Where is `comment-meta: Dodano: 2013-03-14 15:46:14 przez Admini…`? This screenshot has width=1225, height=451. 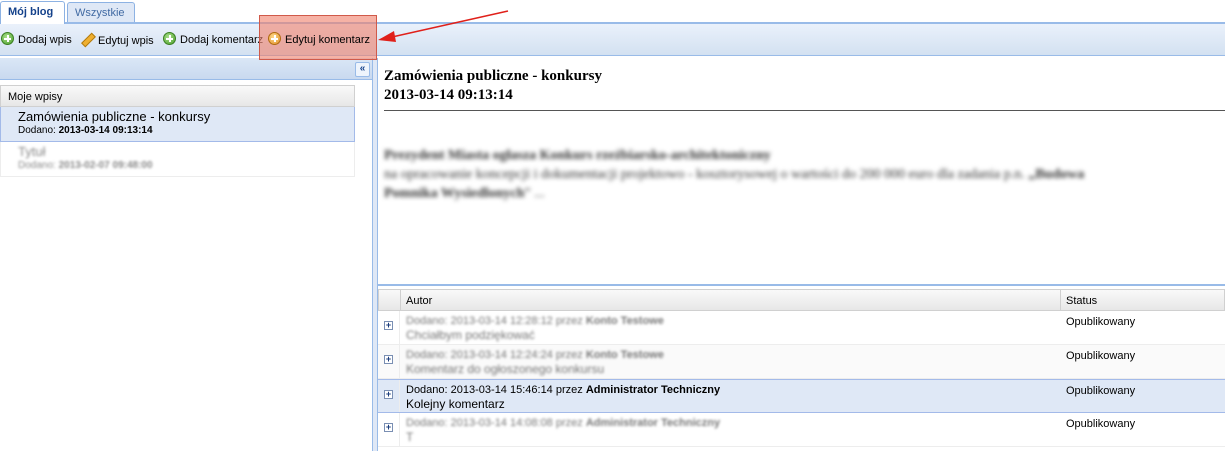
comment-meta: Dodano: 2013-03-14 15:46:14 przez Admini… is located at coordinates (563, 390).